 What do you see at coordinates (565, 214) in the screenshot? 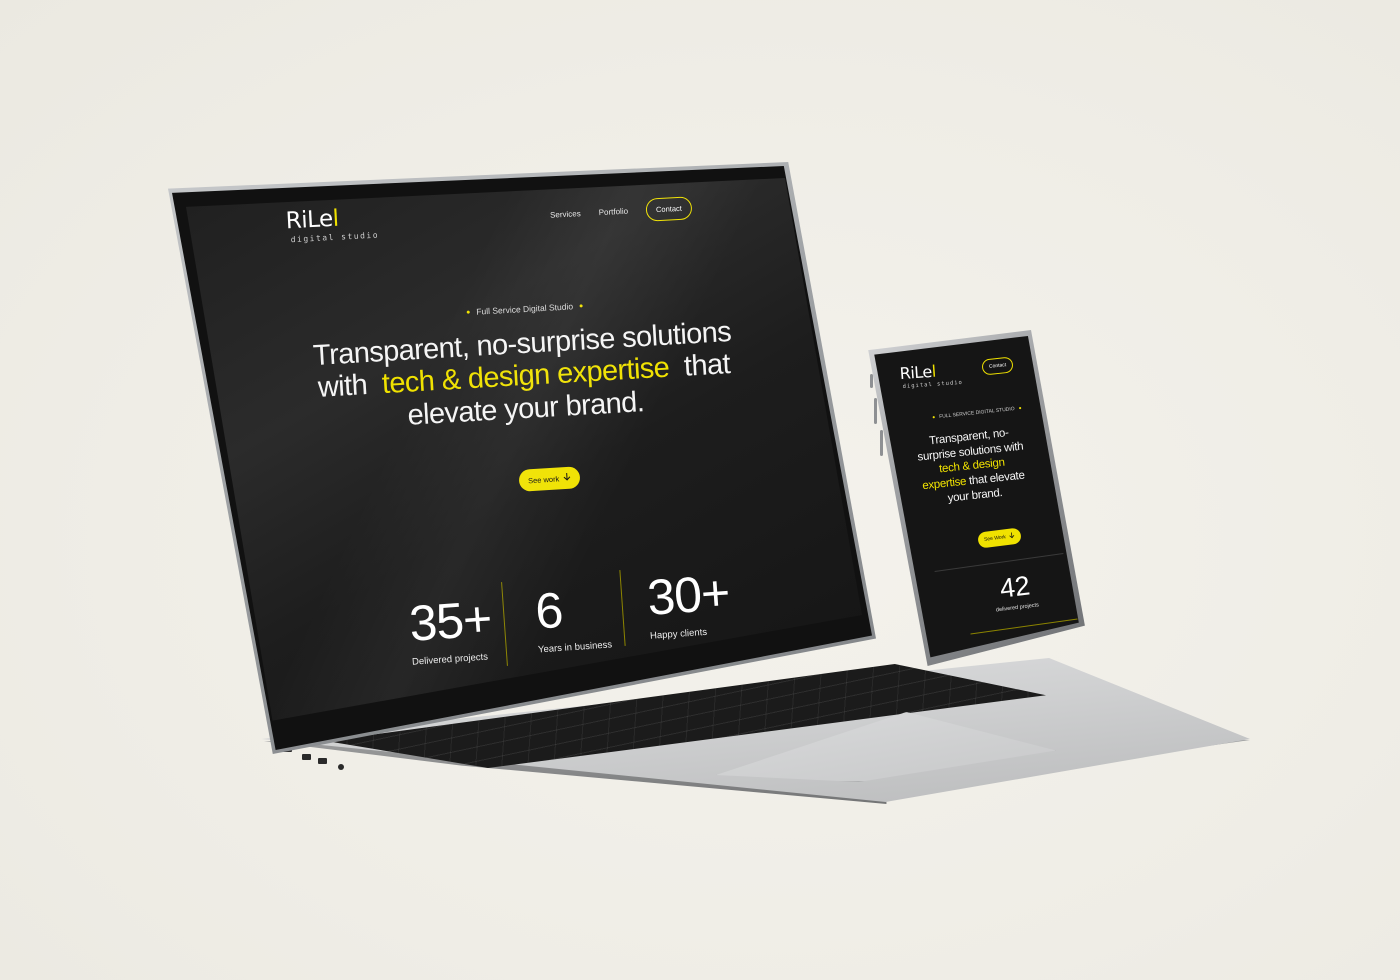
I see `nav-services: Services` at bounding box center [565, 214].